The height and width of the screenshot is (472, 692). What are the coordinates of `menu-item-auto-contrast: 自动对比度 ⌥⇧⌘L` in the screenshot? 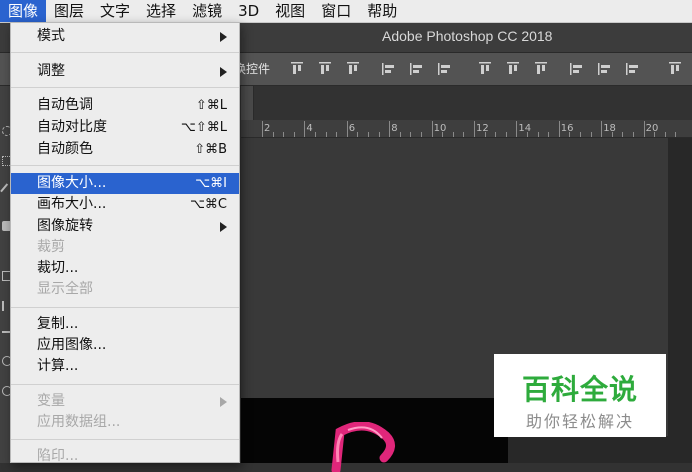 It's located at (125, 127).